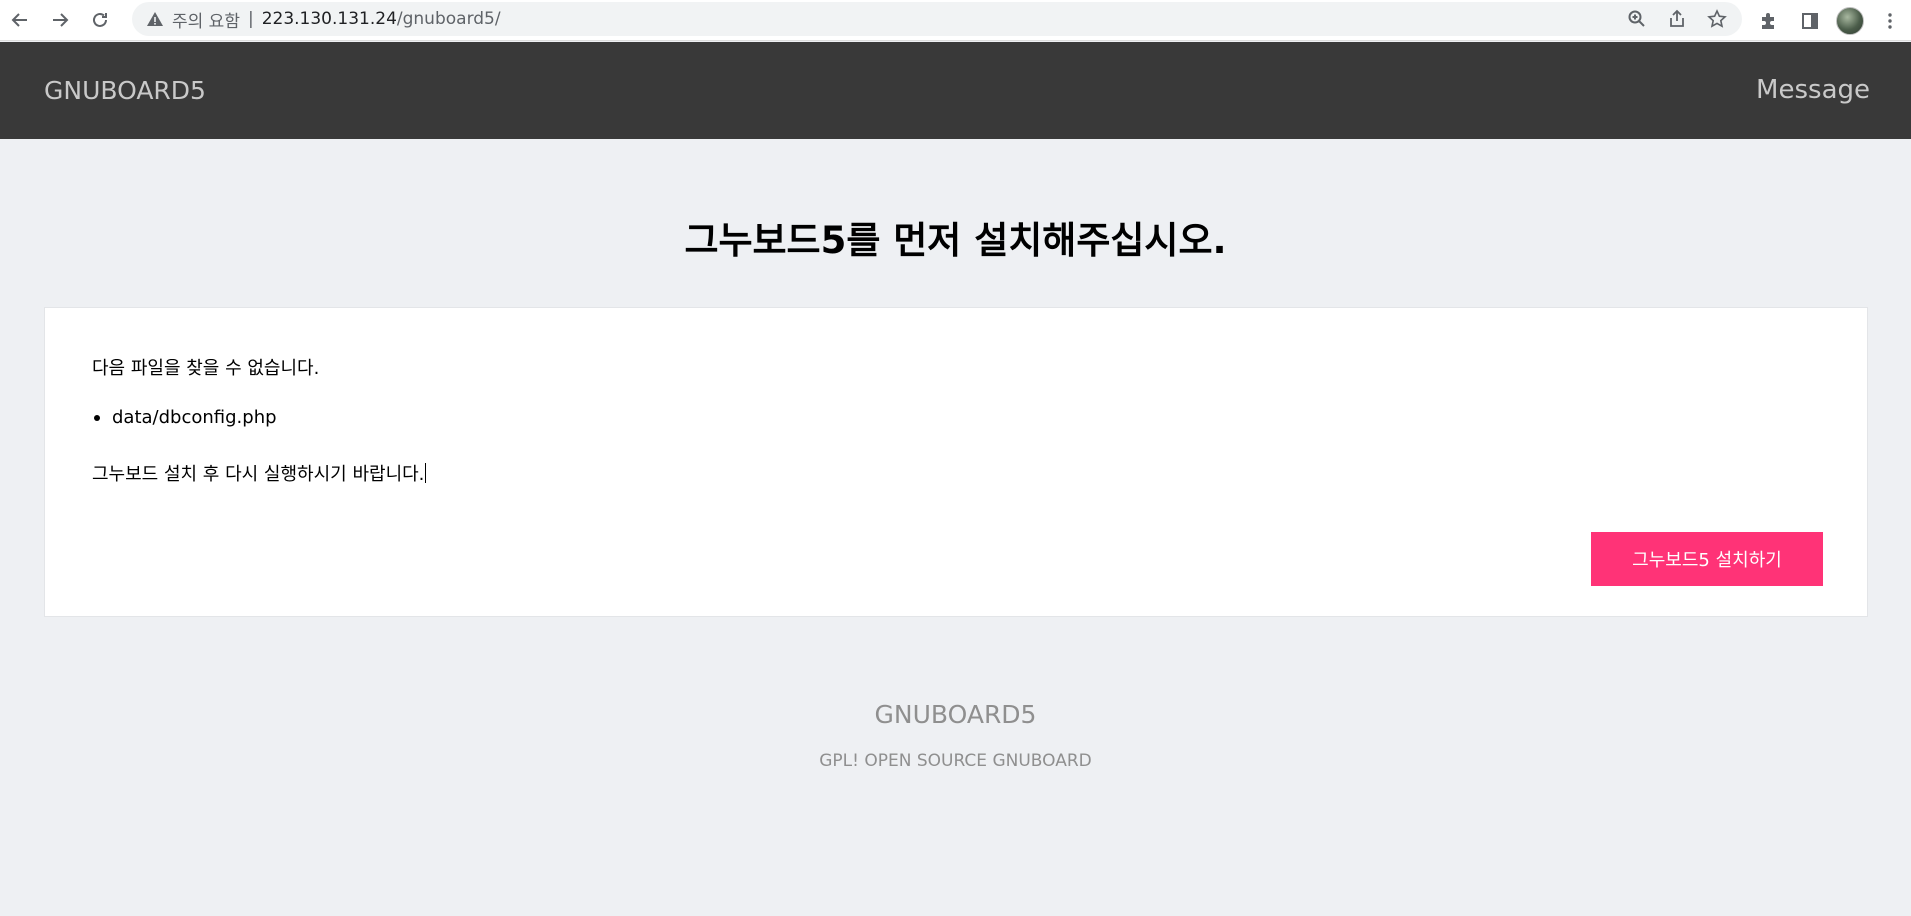 The height and width of the screenshot is (916, 1911). I want to click on message-link: Message, so click(1813, 90).